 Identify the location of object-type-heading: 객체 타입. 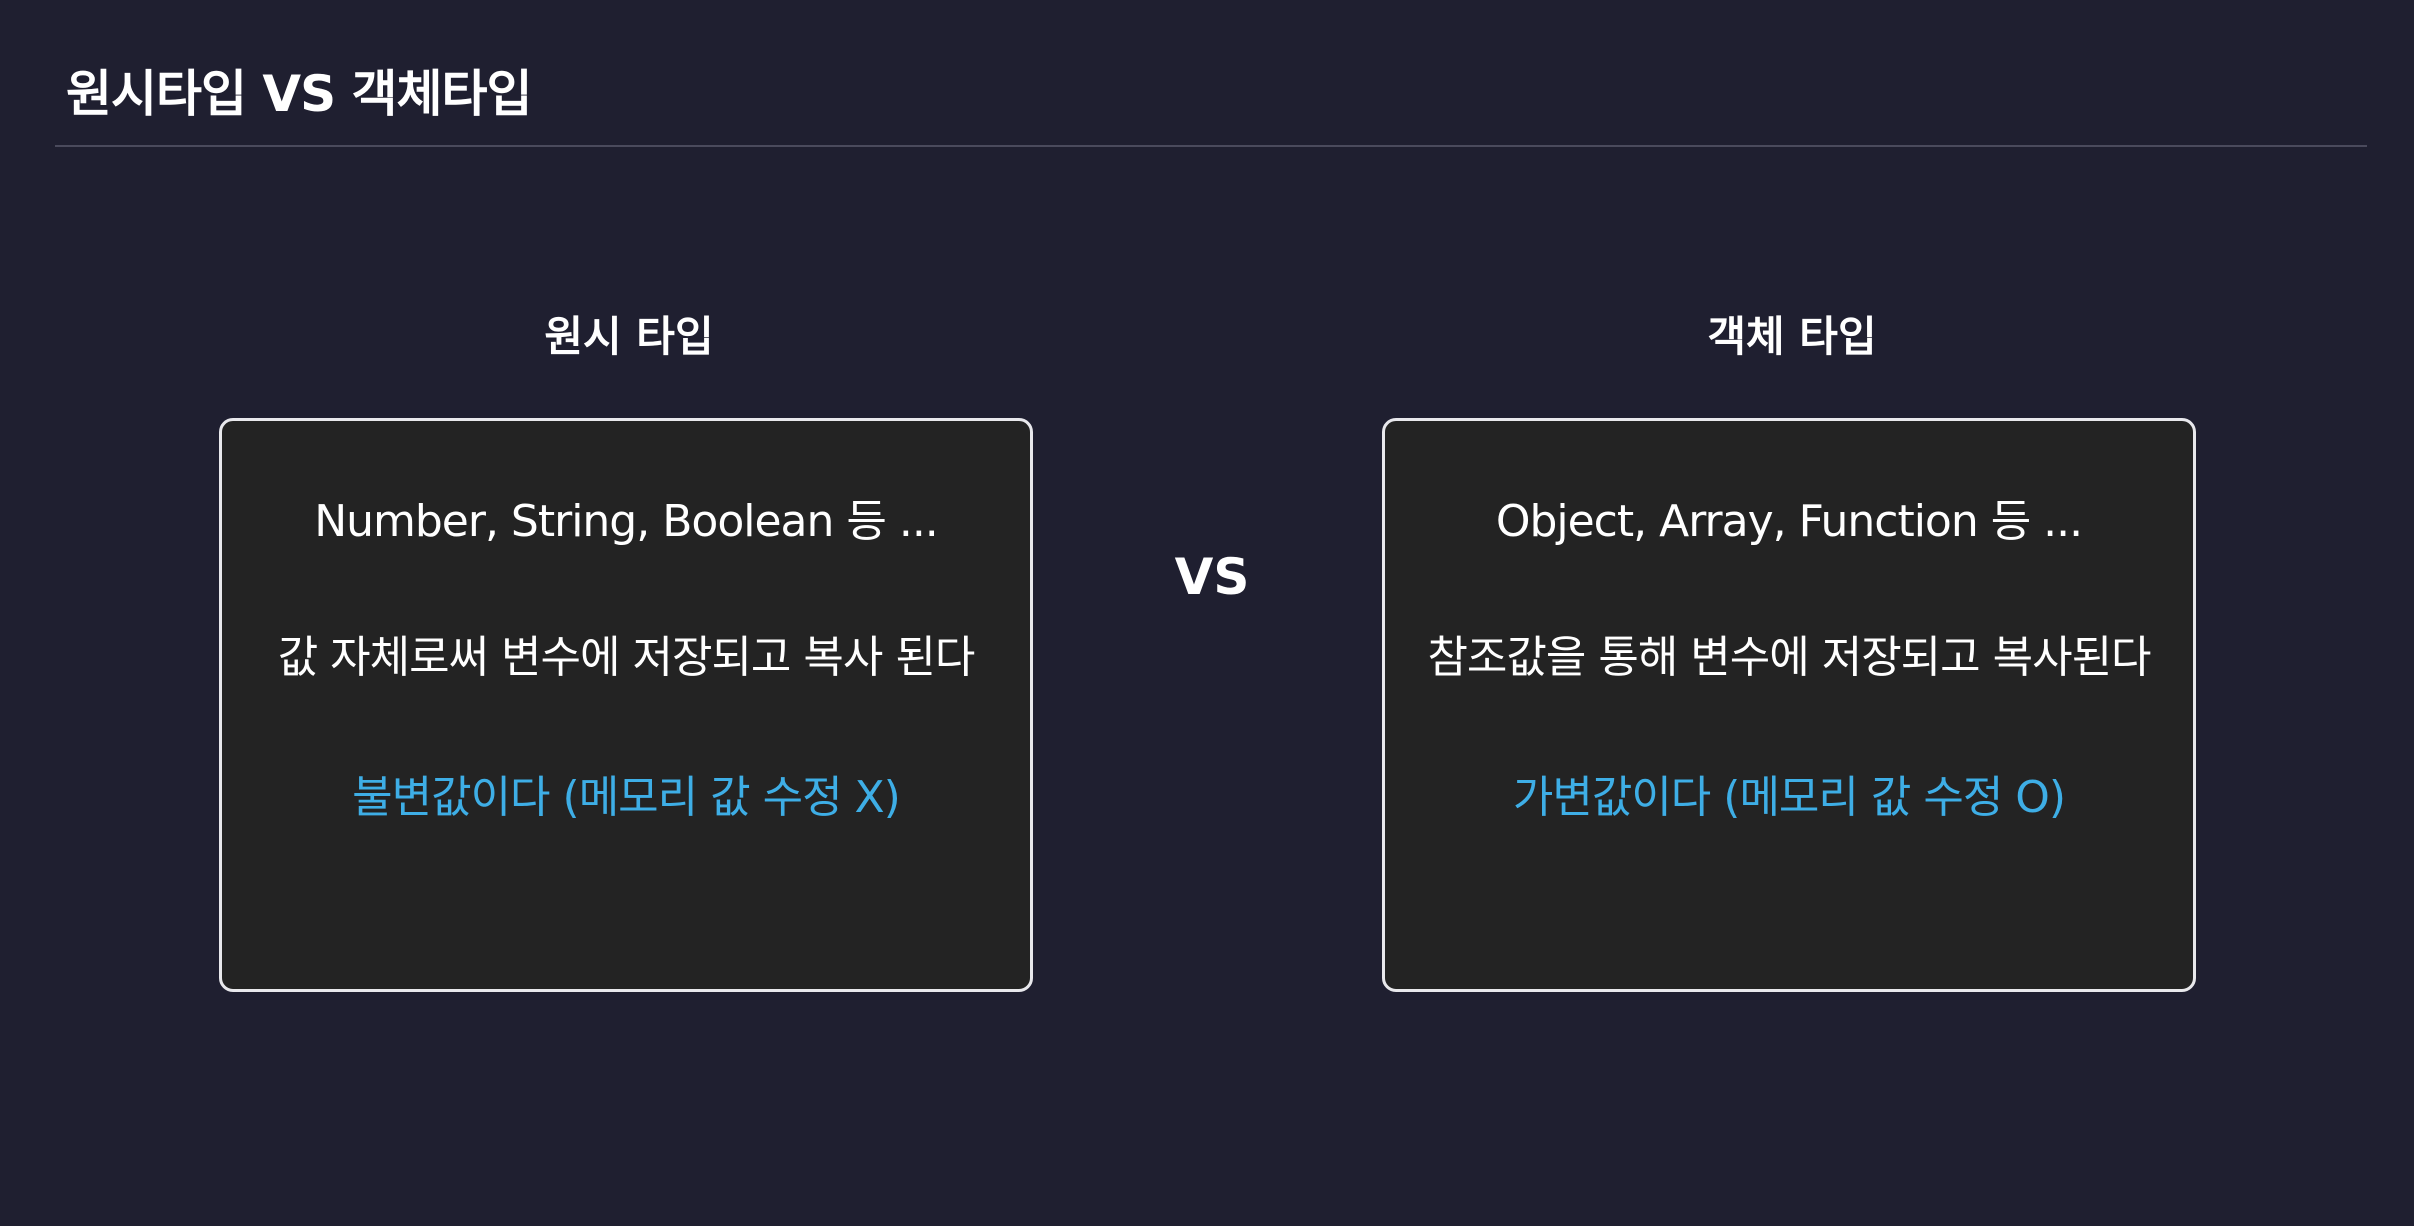
(1792, 336).